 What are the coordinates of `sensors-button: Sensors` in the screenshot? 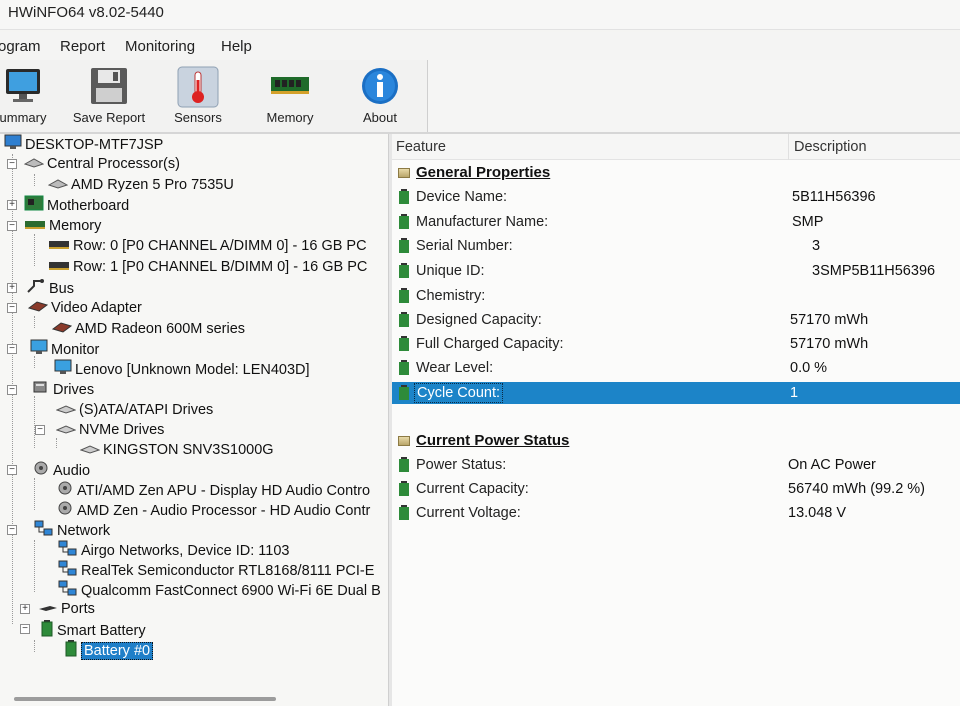 It's located at (198, 96).